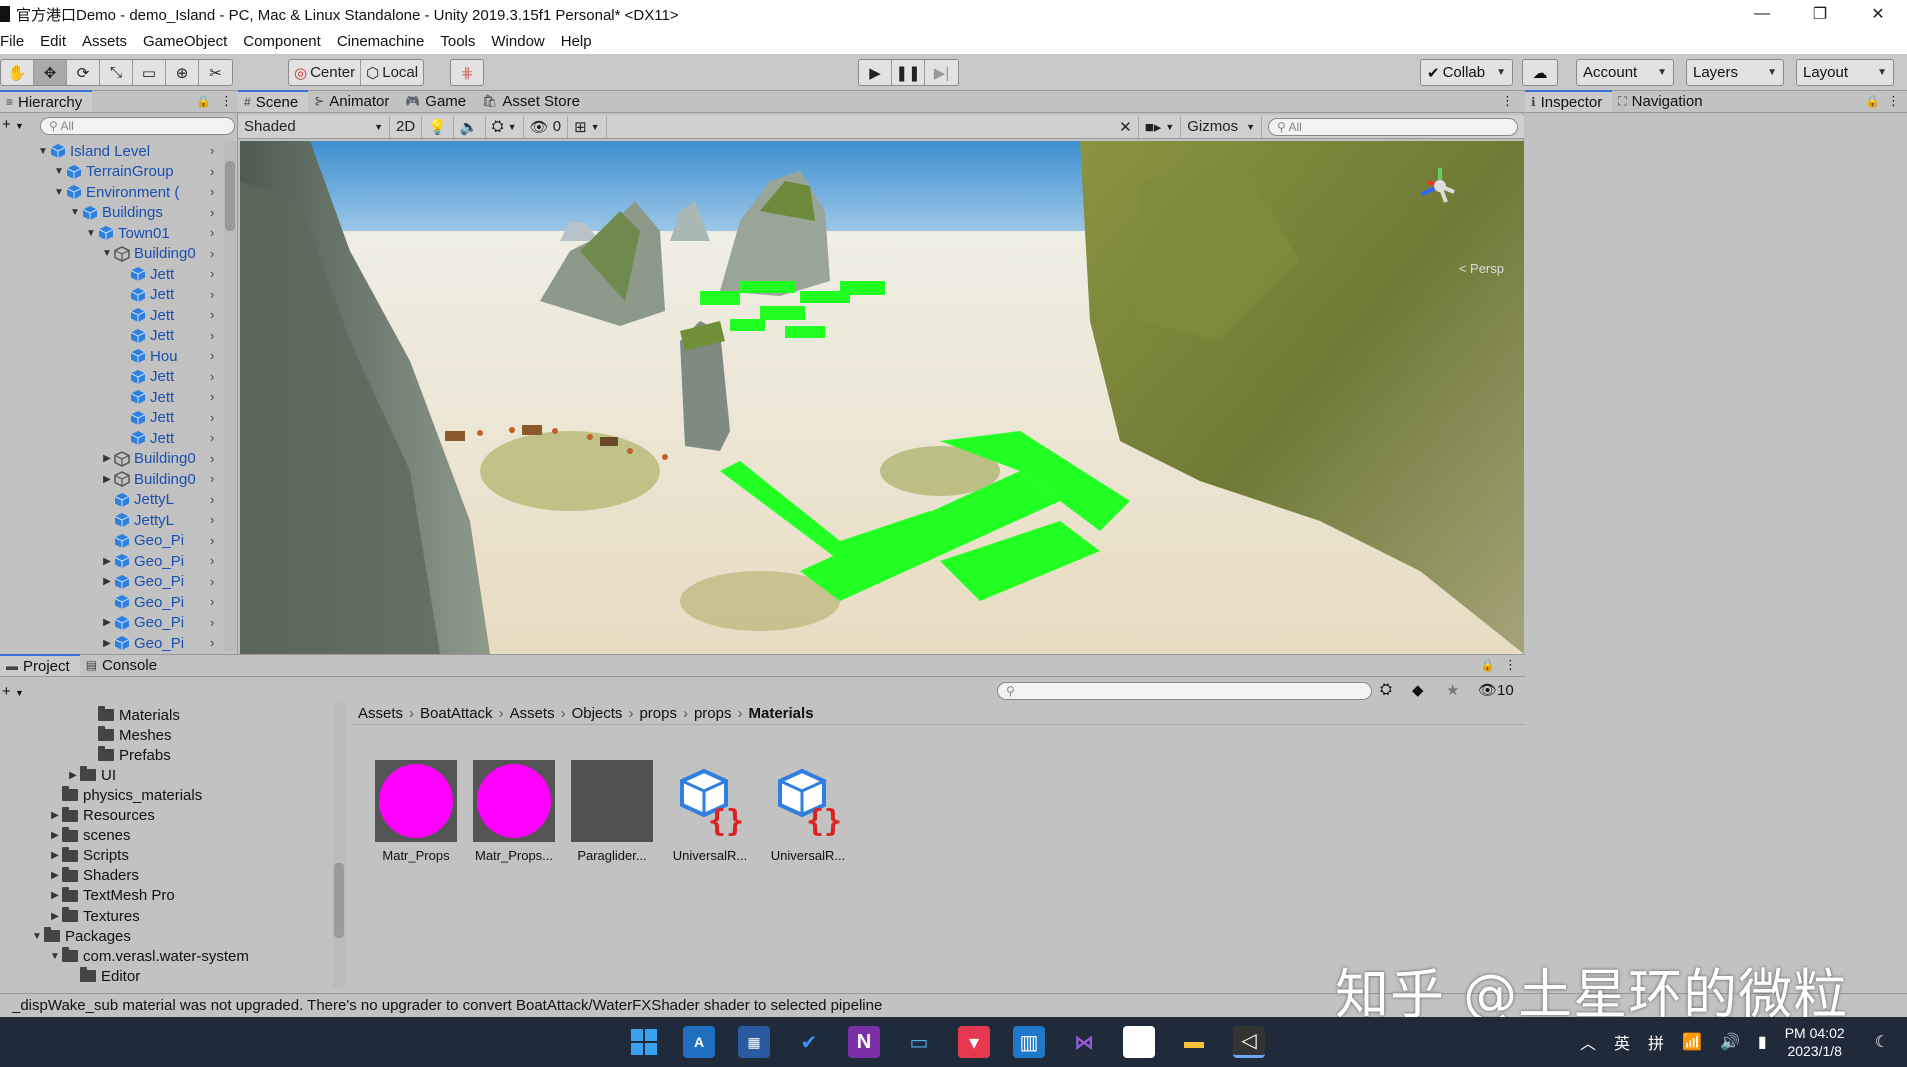 The image size is (1907, 1067). I want to click on folder-tree-item: ▶ UI, so click(91, 775).